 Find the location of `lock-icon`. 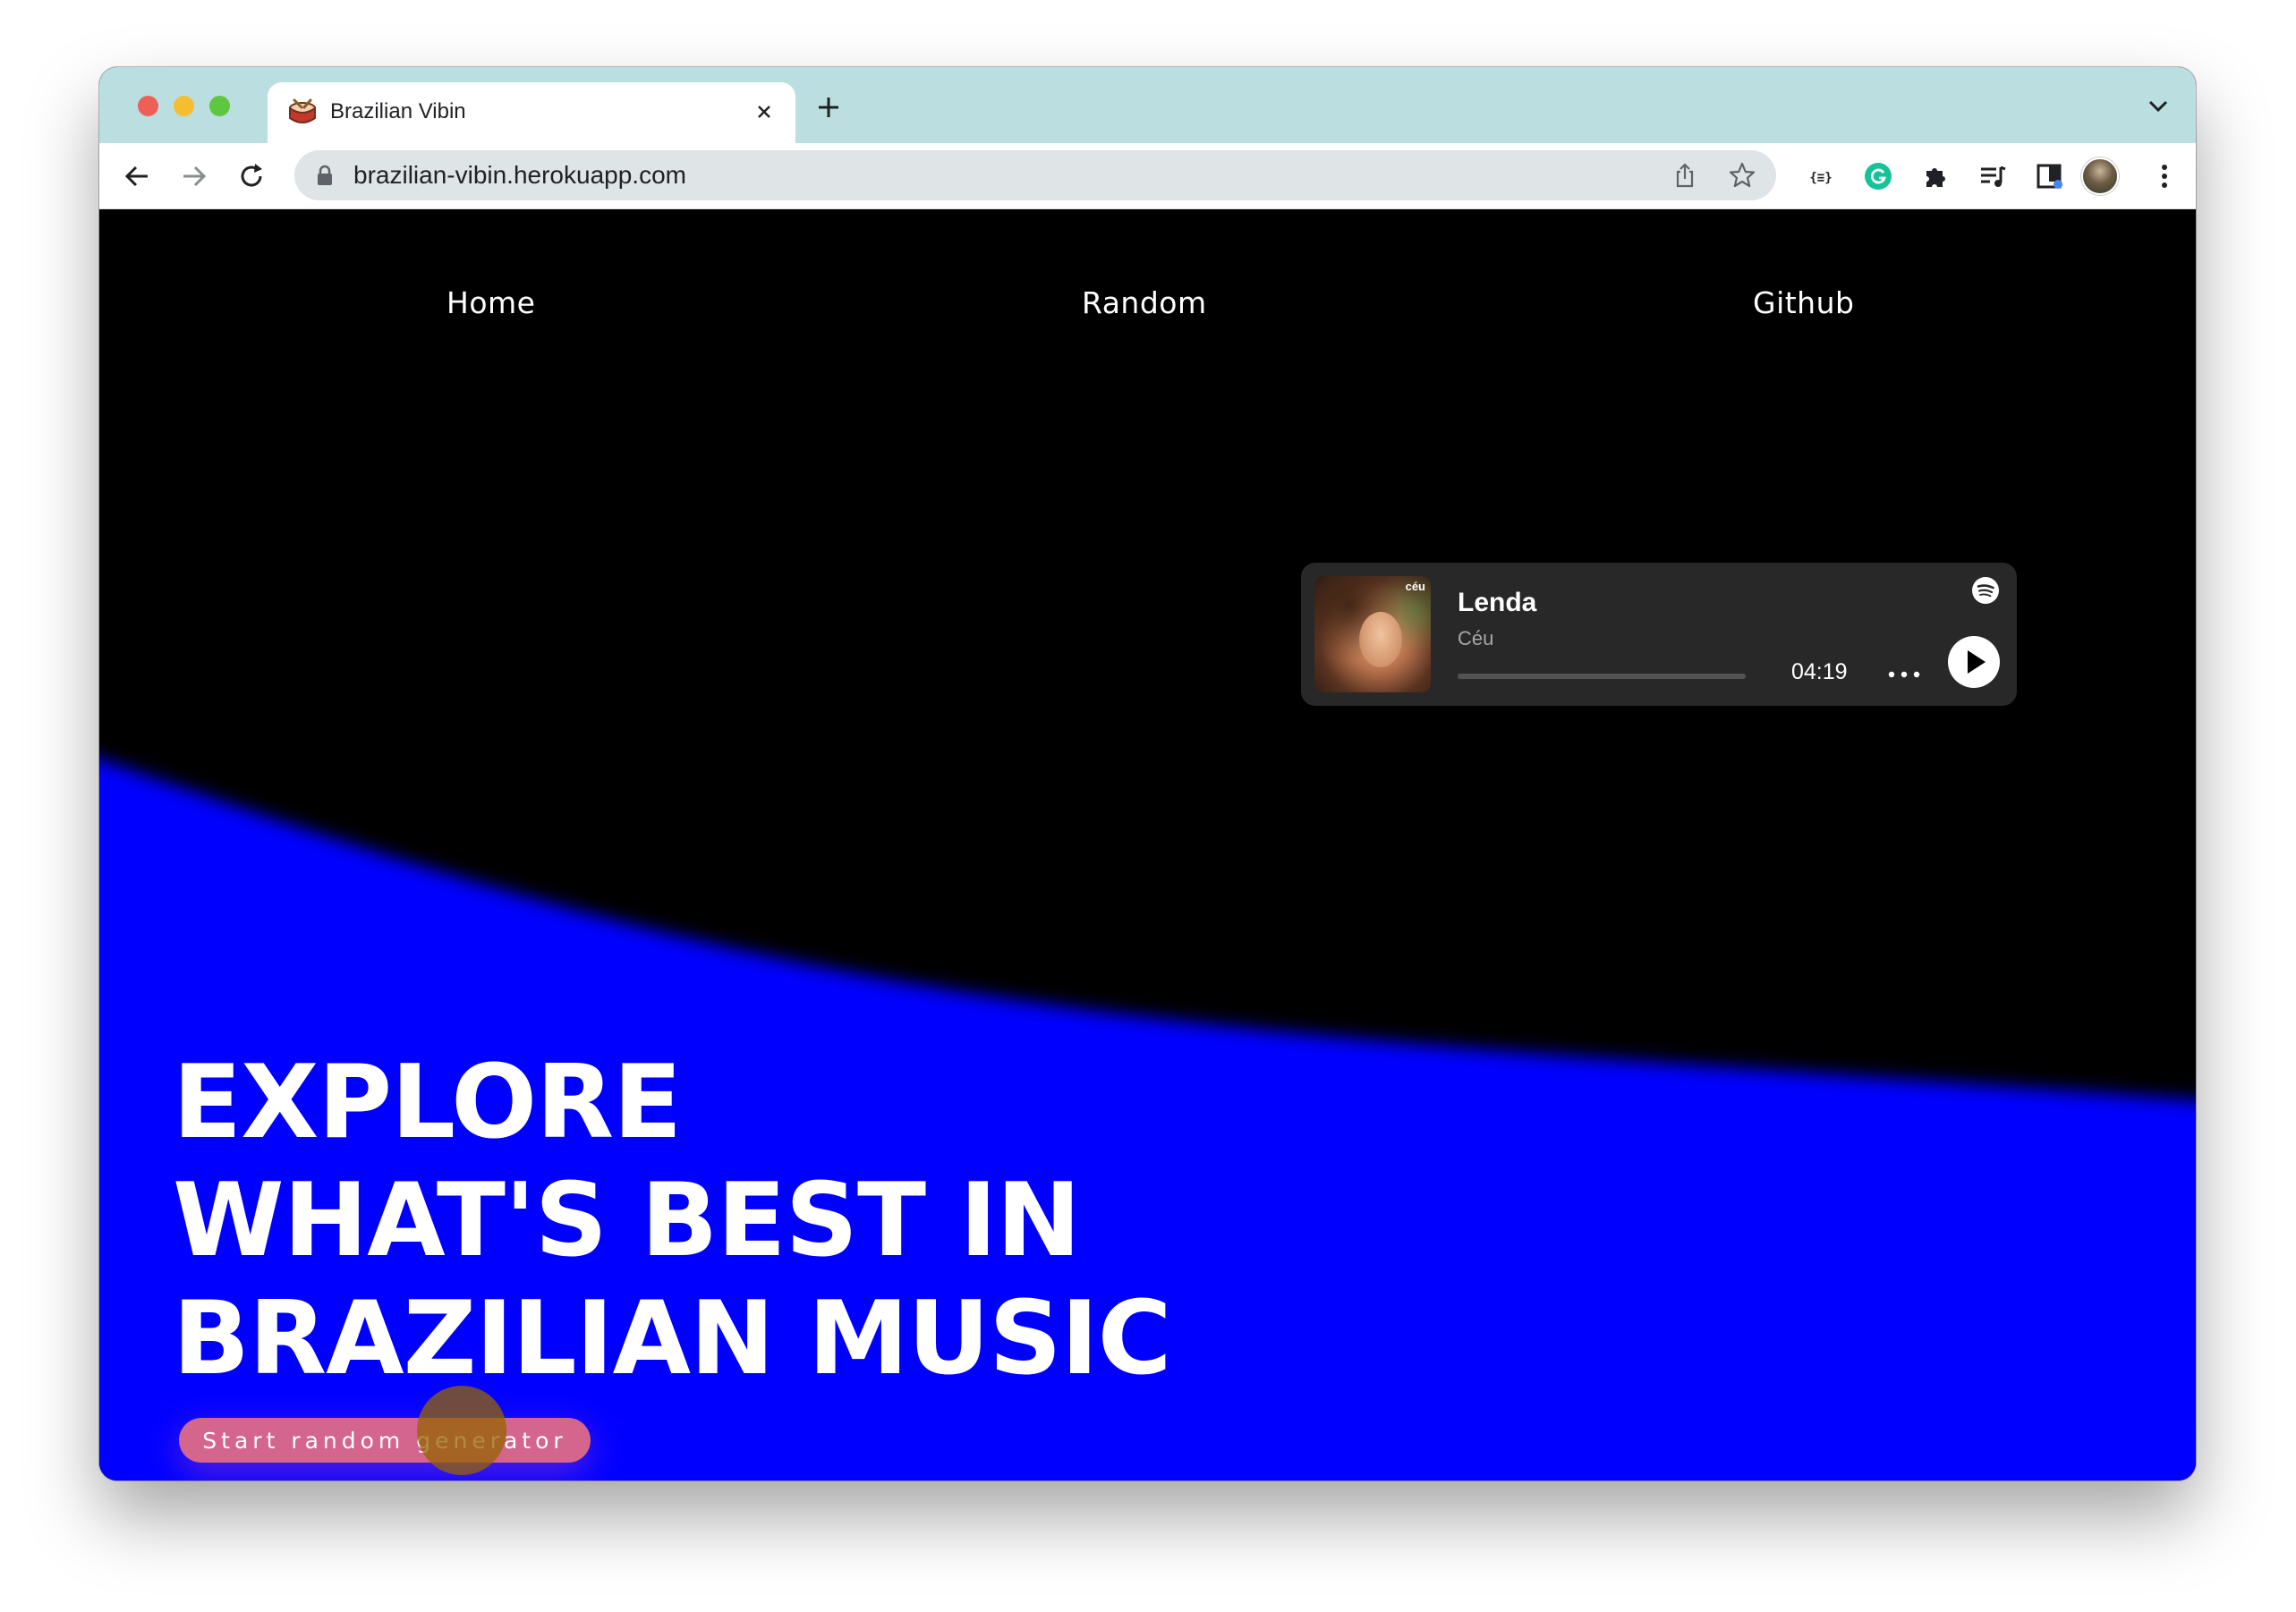

lock-icon is located at coordinates (325, 175).